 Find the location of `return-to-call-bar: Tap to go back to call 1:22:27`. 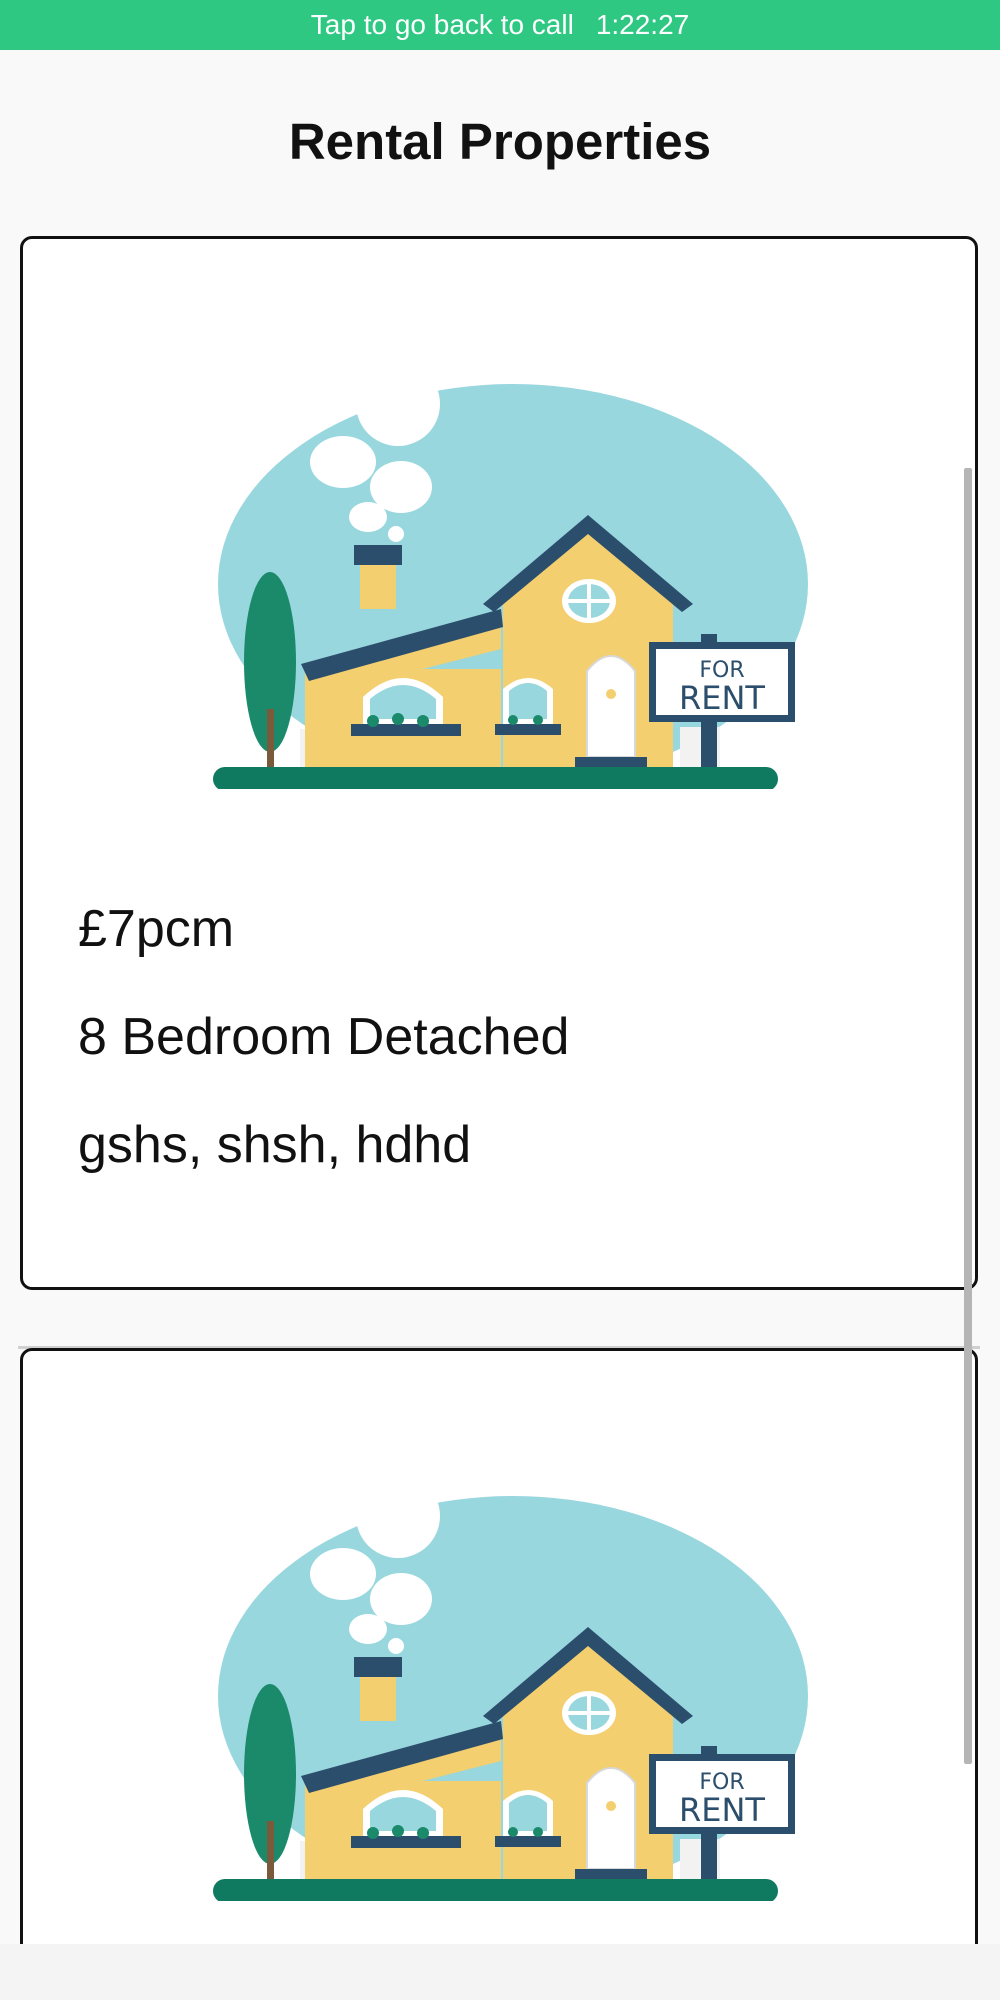

return-to-call-bar: Tap to go back to call 1:22:27 is located at coordinates (500, 25).